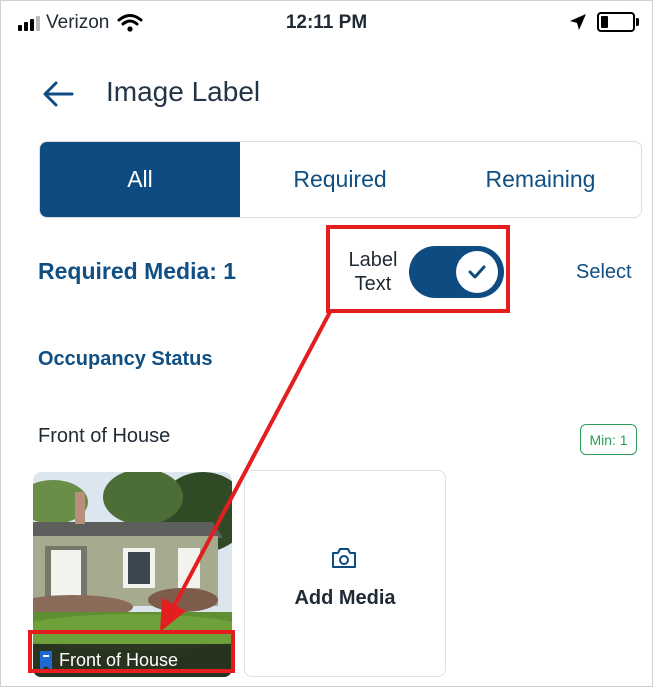 This screenshot has height=687, width=653. What do you see at coordinates (604, 272) in the screenshot?
I see `select-button: Select` at bounding box center [604, 272].